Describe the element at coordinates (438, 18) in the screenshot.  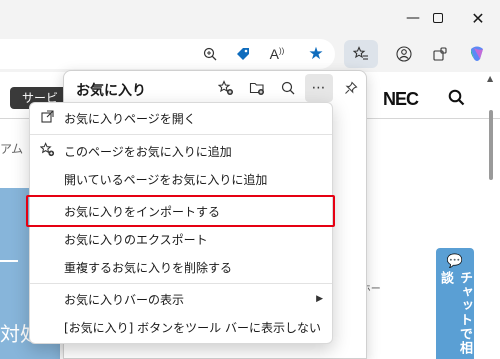
I see `maximize-icon` at that location.